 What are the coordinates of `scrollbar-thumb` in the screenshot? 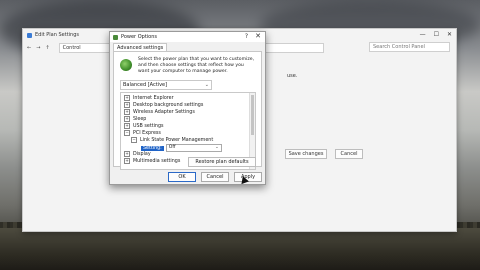 It's located at (252, 115).